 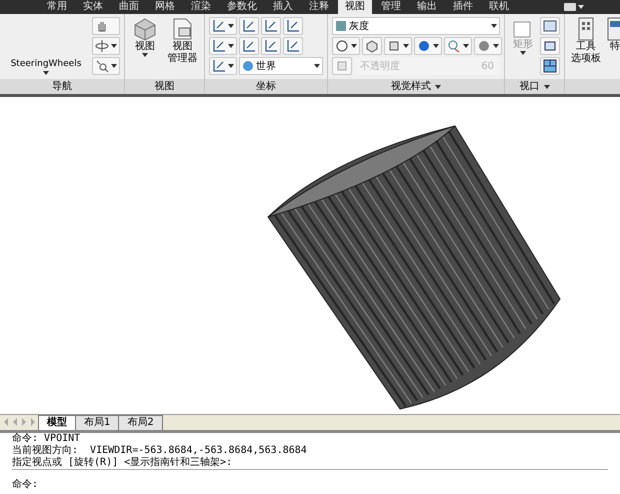 I want to click on ribbon-tab: 管理, so click(x=391, y=7).